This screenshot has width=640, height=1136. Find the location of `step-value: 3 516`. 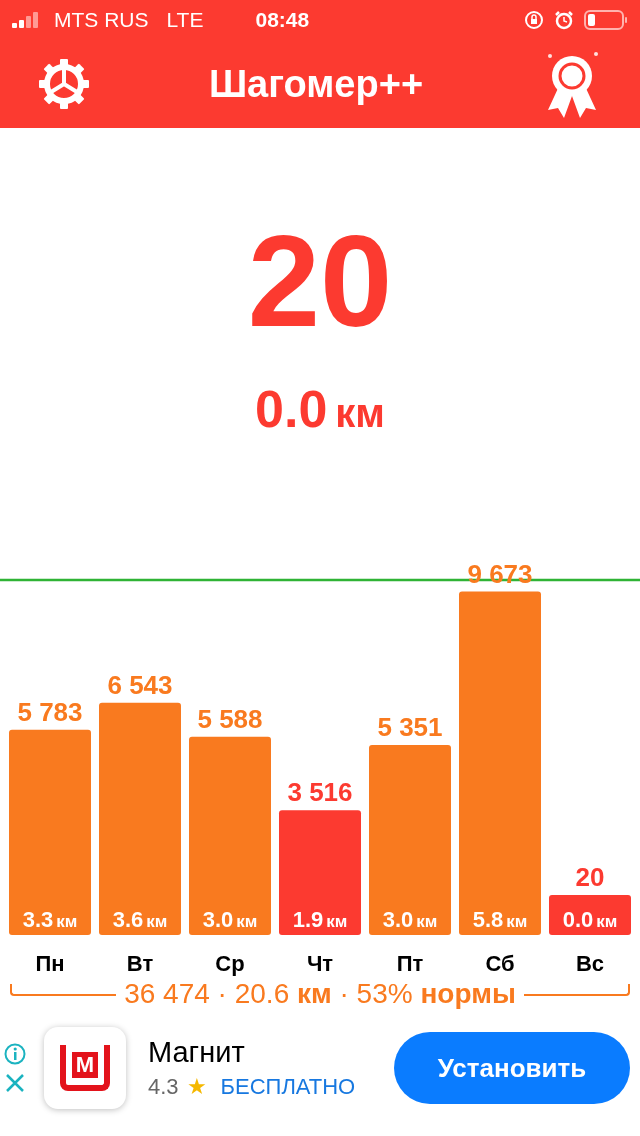

step-value: 3 516 is located at coordinates (320, 792).